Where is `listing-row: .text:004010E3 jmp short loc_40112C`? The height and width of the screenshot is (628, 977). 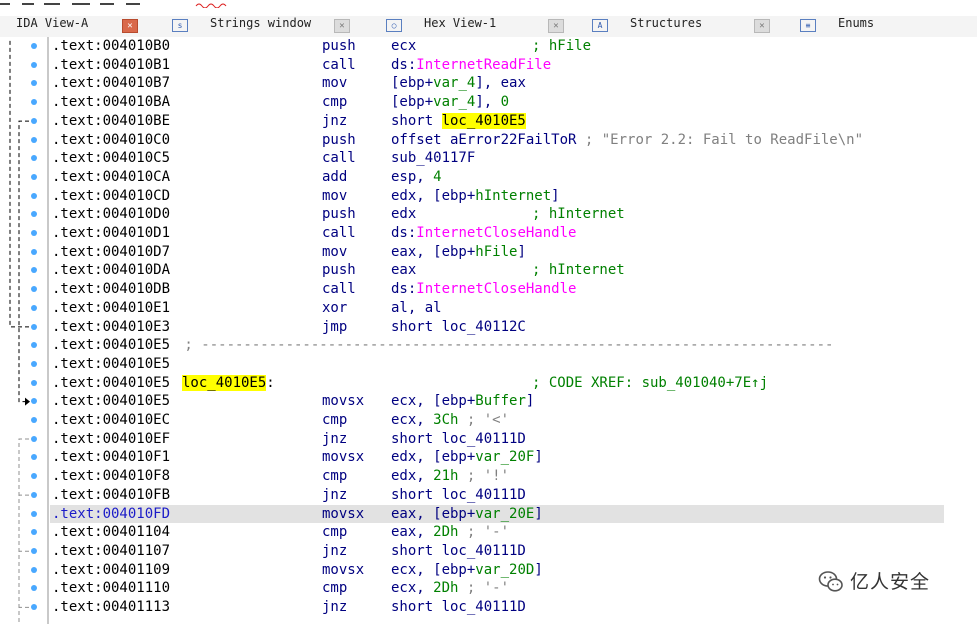 listing-row: .text:004010E3 jmp short loc_40112C is located at coordinates (497, 327).